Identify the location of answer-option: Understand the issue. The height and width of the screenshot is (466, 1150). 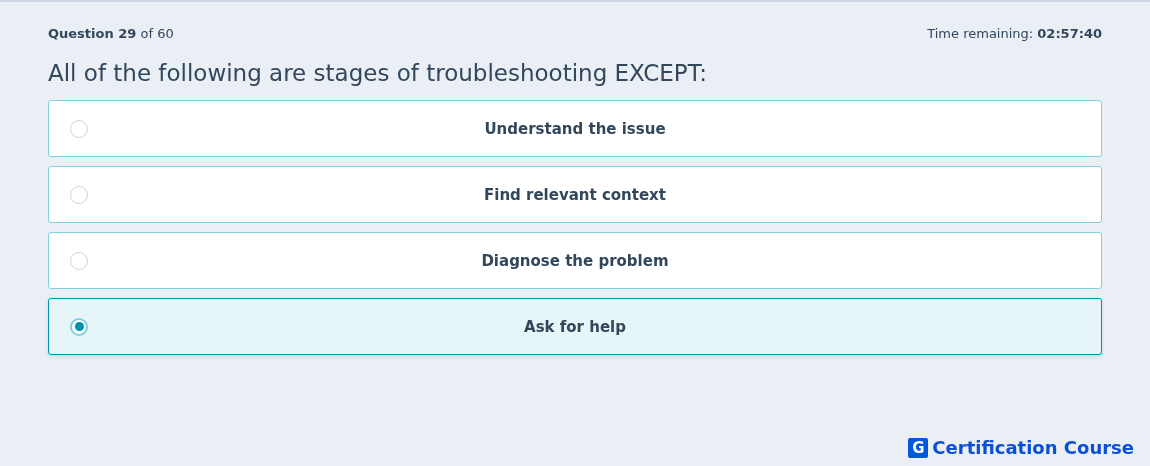
(575, 128).